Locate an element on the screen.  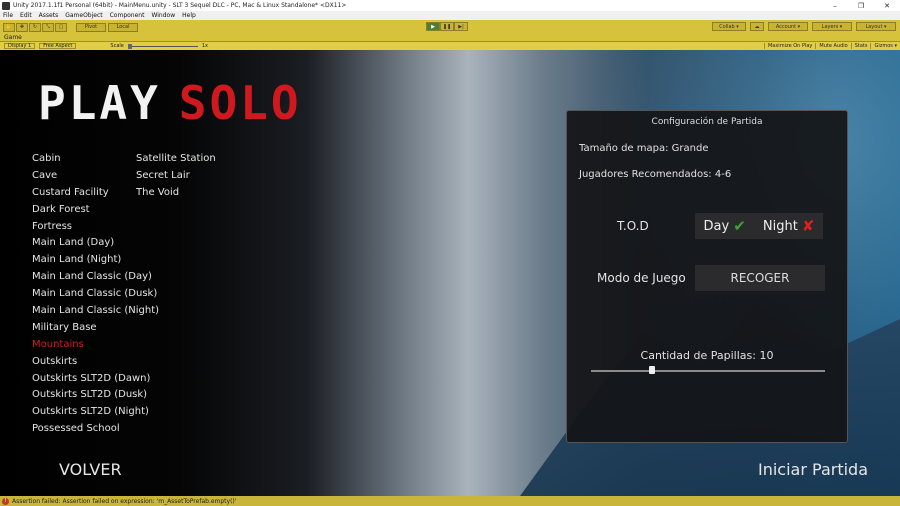
maximize-on-play-toggle: Maximize On Play is located at coordinates (789, 46).